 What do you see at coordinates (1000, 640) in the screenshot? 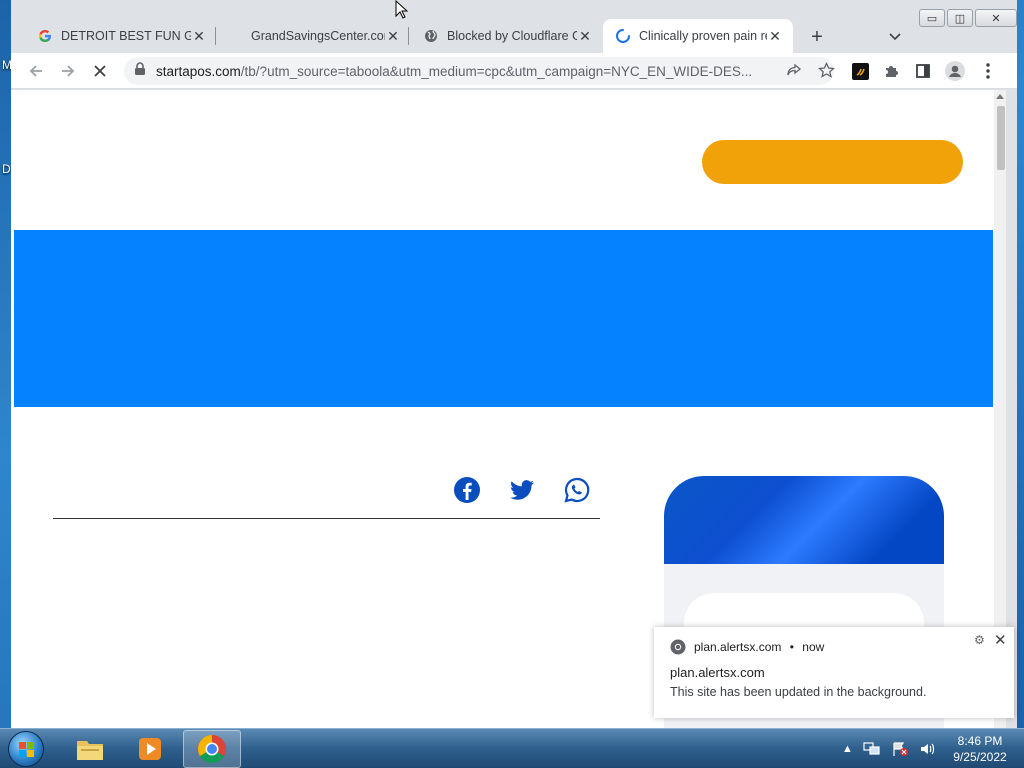
I see `close-icon: ✕` at bounding box center [1000, 640].